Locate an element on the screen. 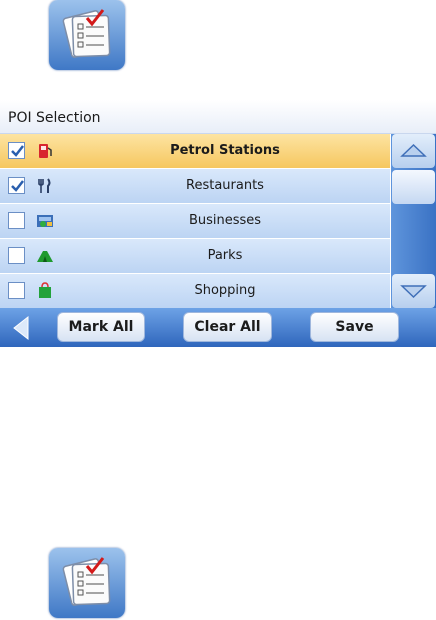 Image resolution: width=436 pixels, height=620 pixels. back-button is located at coordinates (22, 328).